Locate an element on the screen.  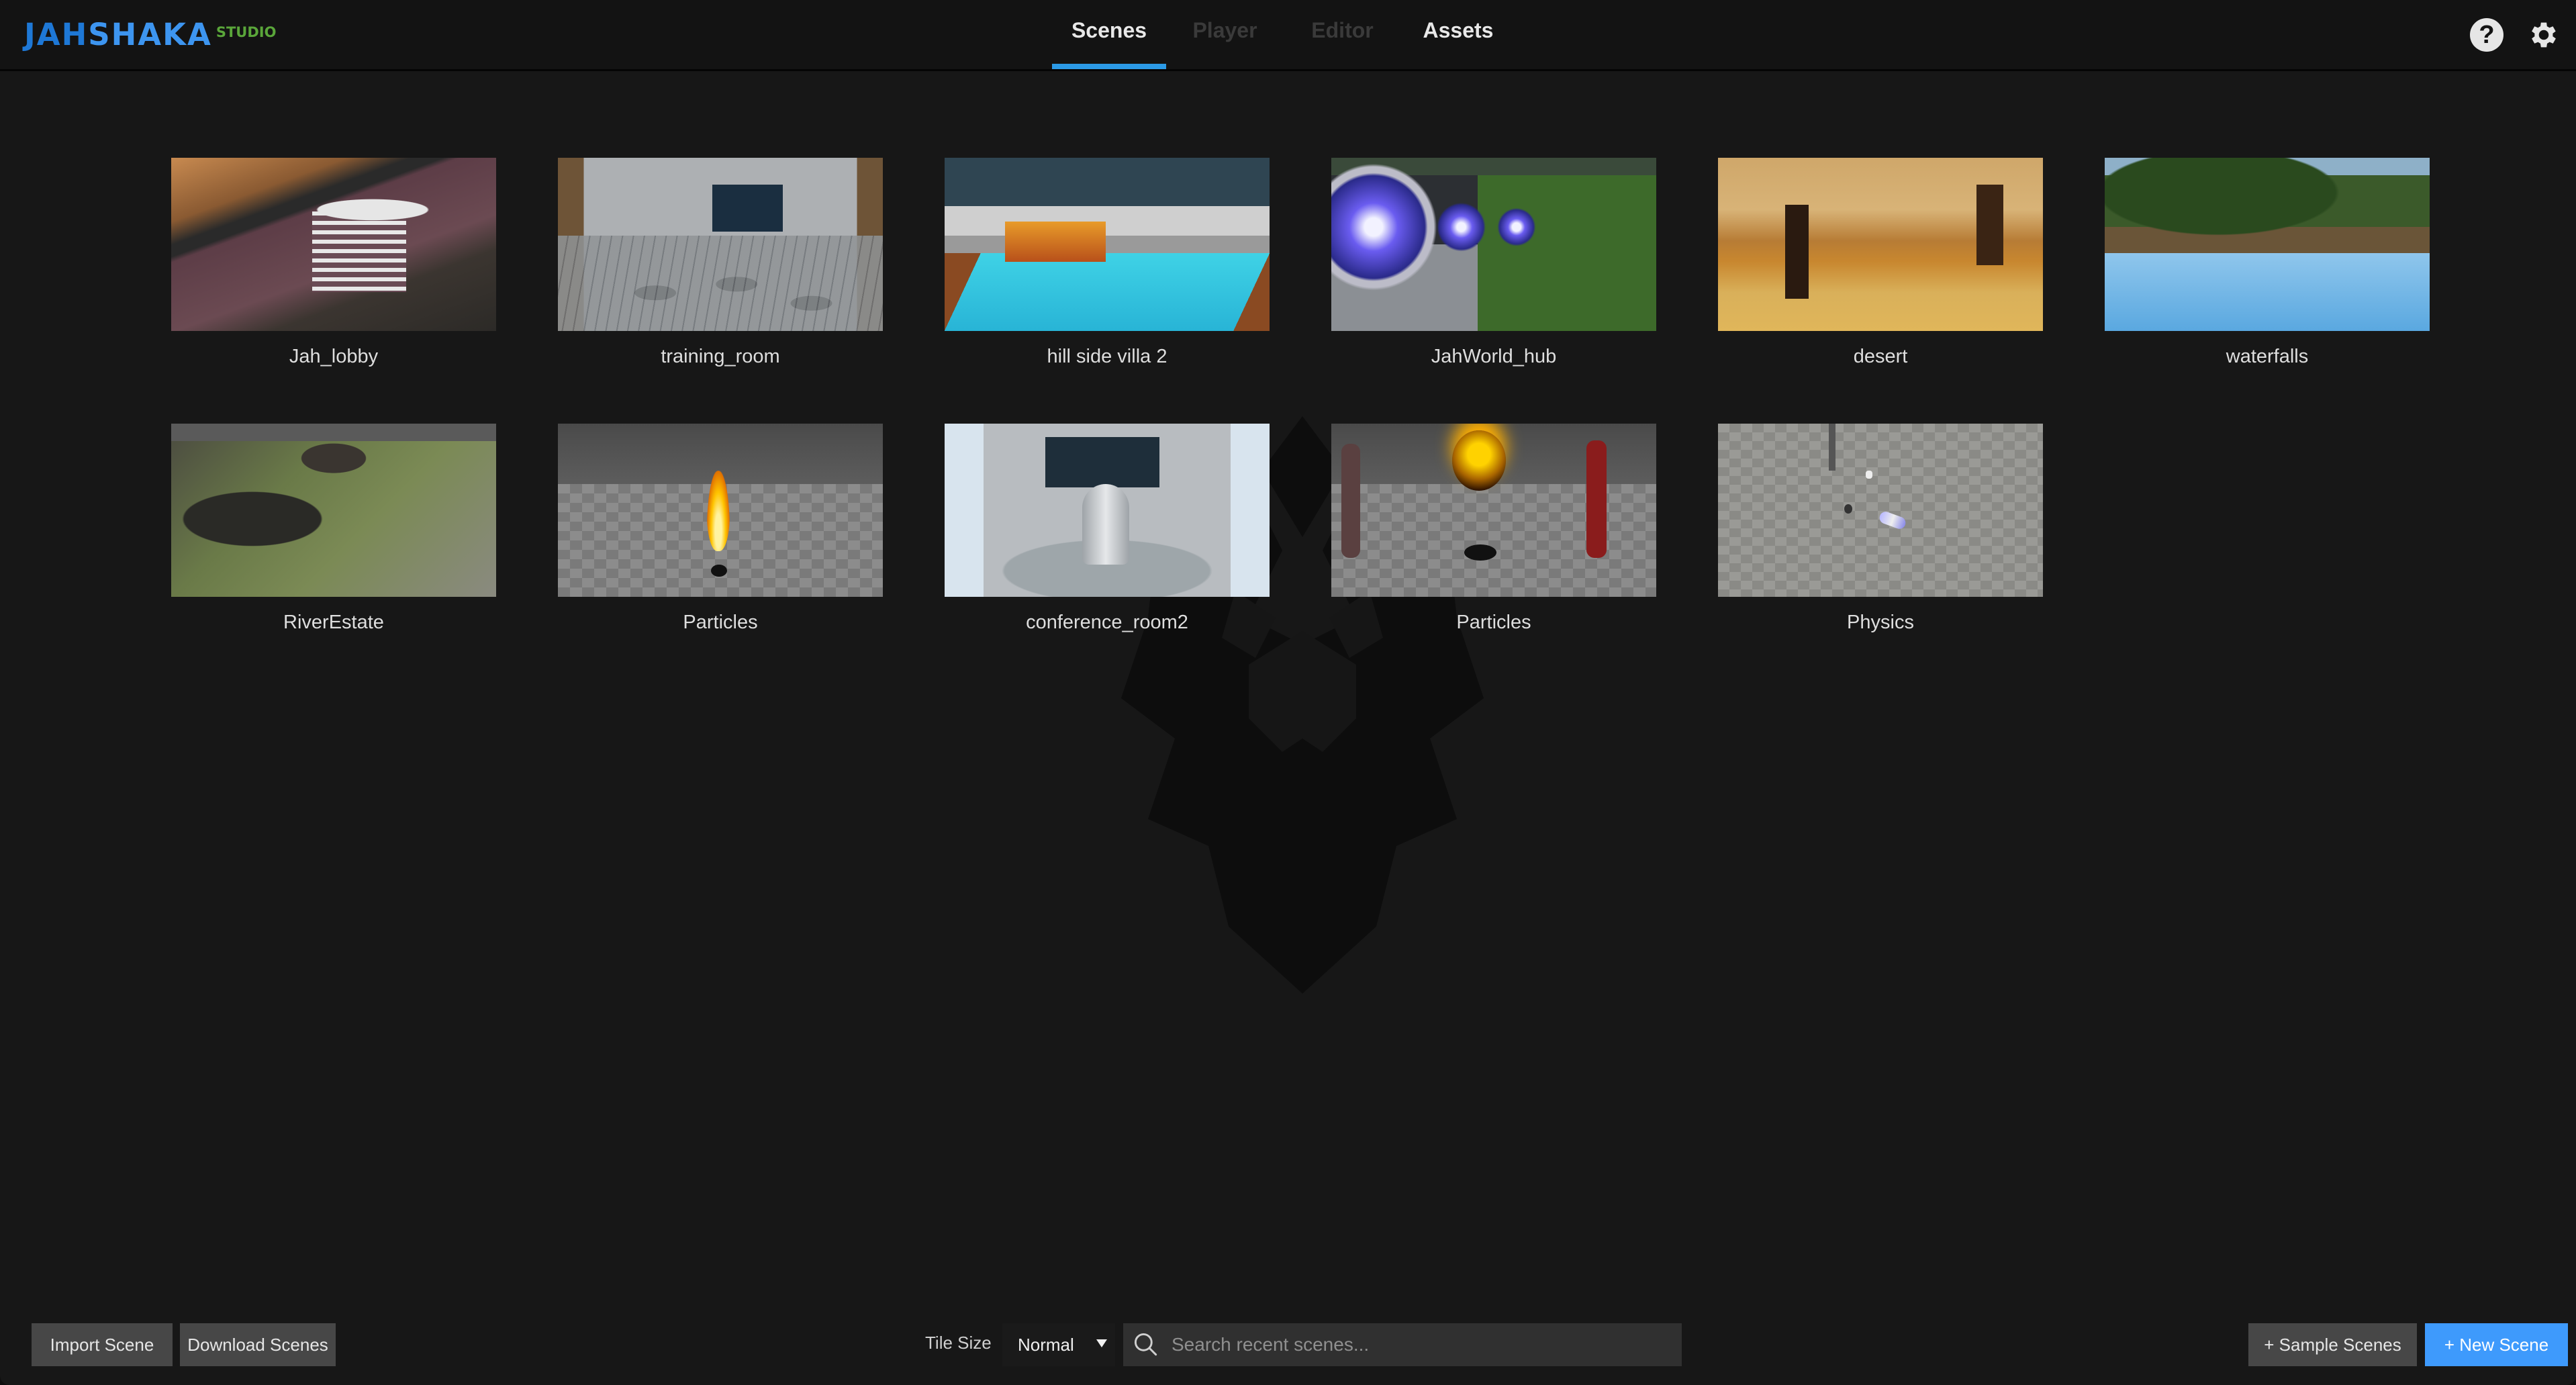
scene-name: desert is located at coordinates (1880, 356).